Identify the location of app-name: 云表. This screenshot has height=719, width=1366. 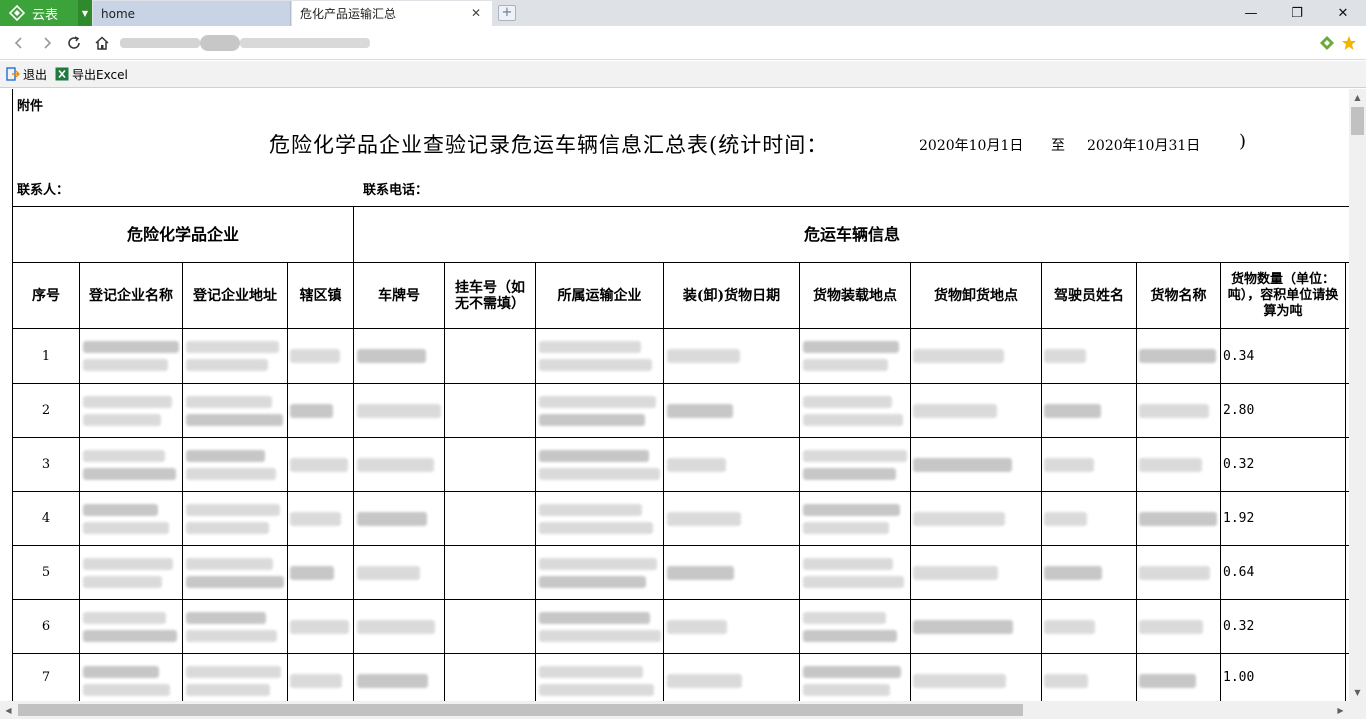
(45, 15).